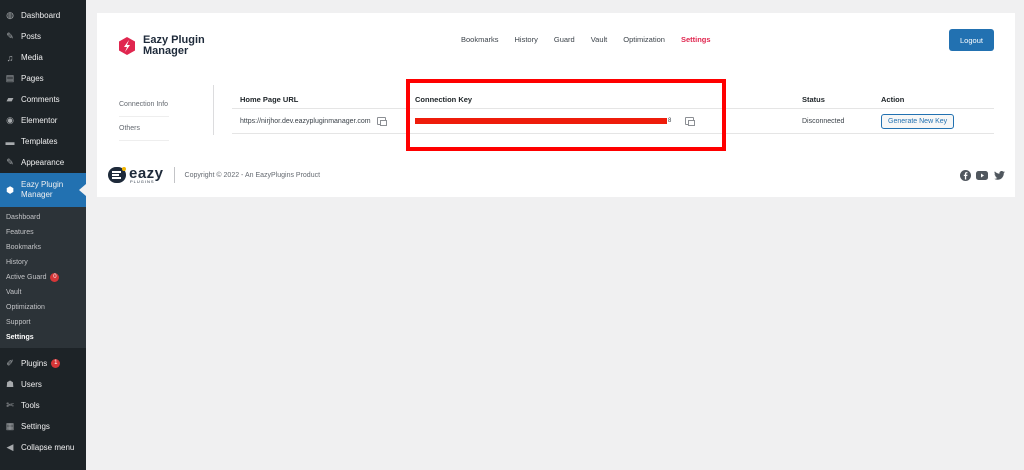 The height and width of the screenshot is (470, 1024). Describe the element at coordinates (696, 39) in the screenshot. I see `nav-tab-settings: Settings` at that location.